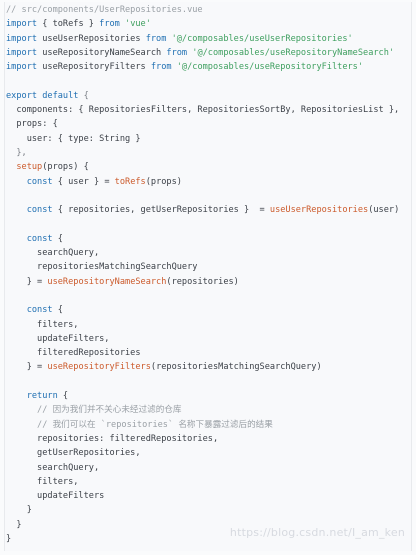 The height and width of the screenshot is (555, 416). Describe the element at coordinates (27, 367) in the screenshot. I see `code-token: } =` at that location.